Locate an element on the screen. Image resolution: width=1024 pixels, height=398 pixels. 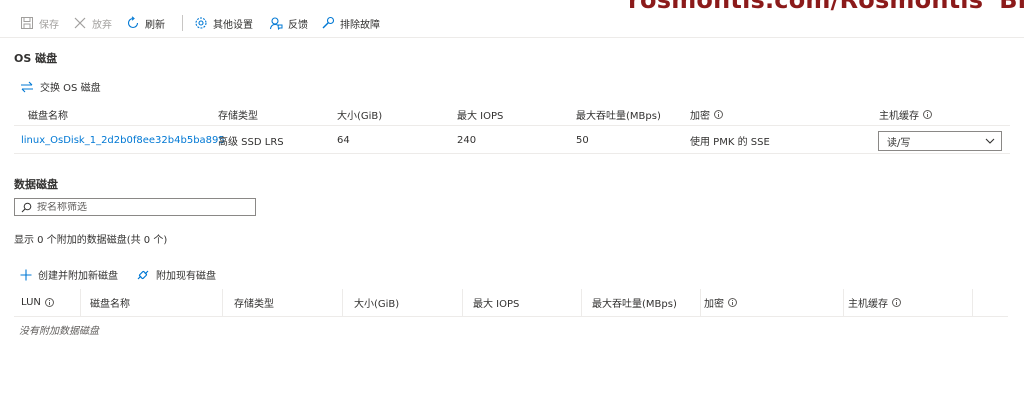
save-button: 保存 is located at coordinates (39, 23).